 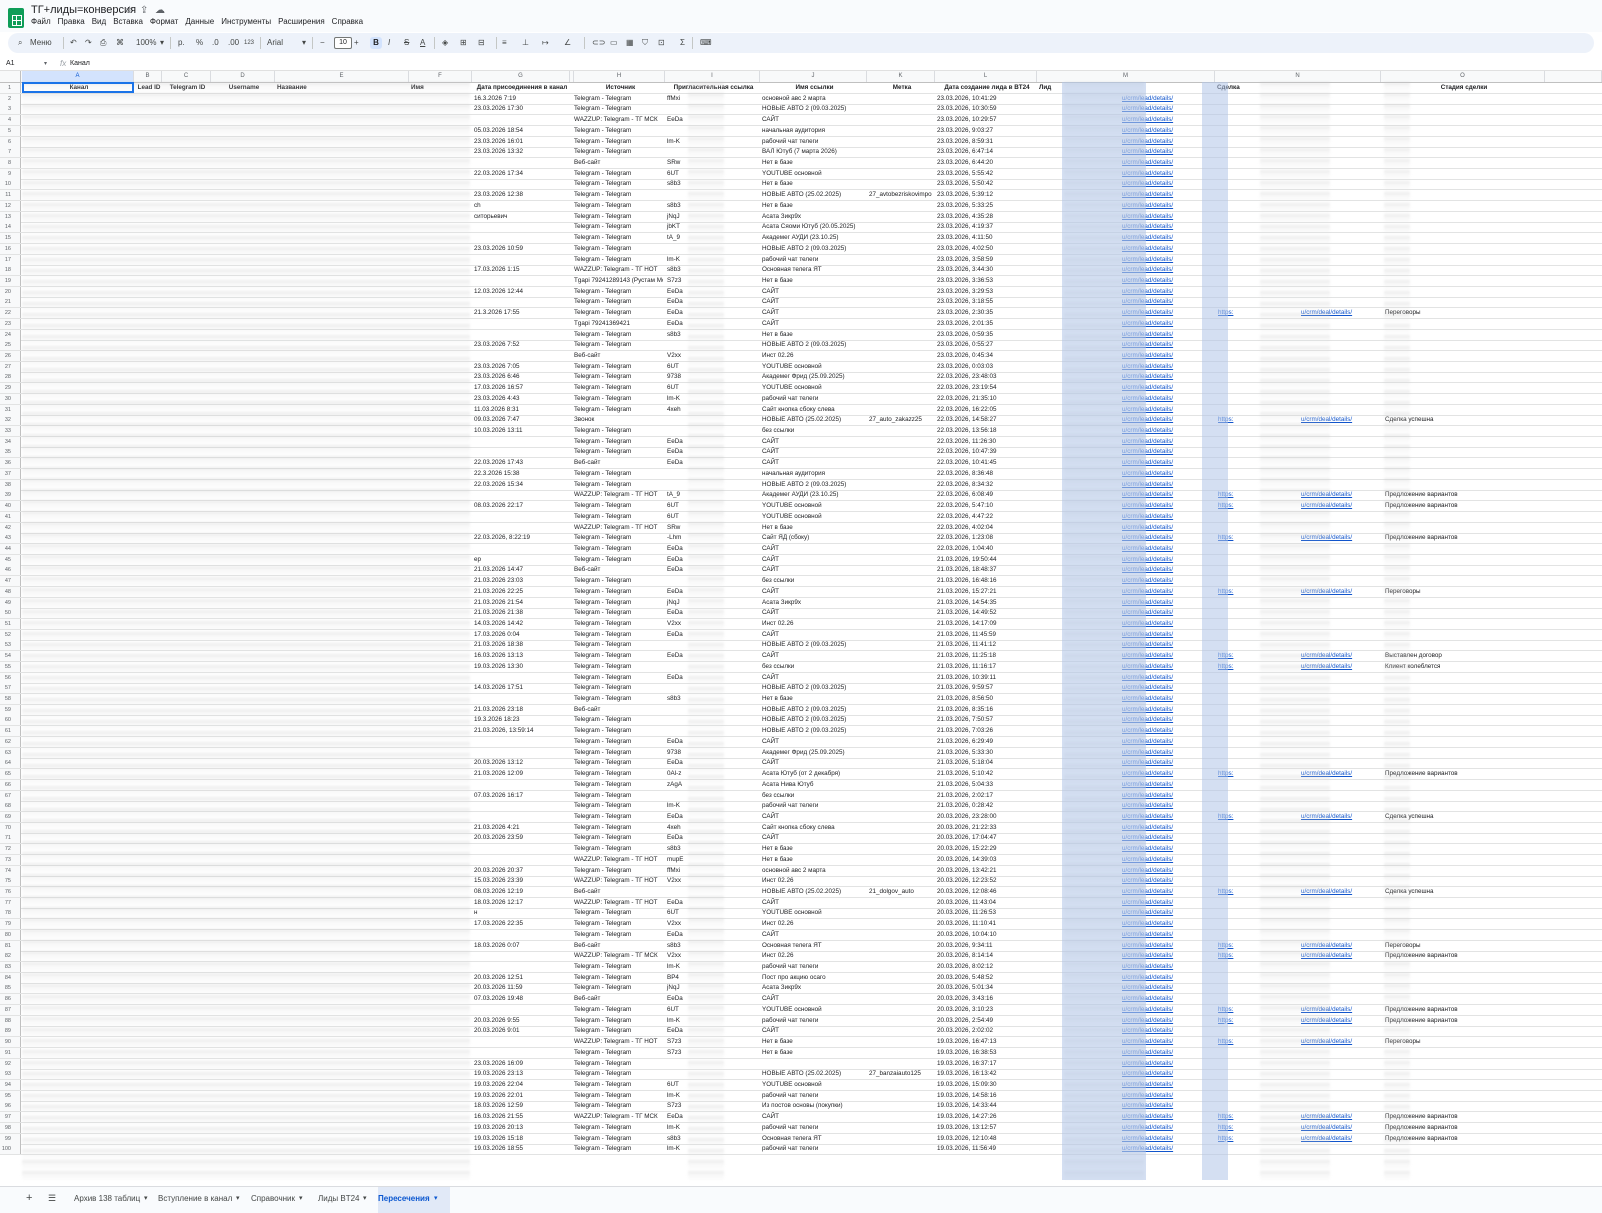 What do you see at coordinates (521, 988) in the screenshot?
I see `cell-g: 20.03.2026 11:59` at bounding box center [521, 988].